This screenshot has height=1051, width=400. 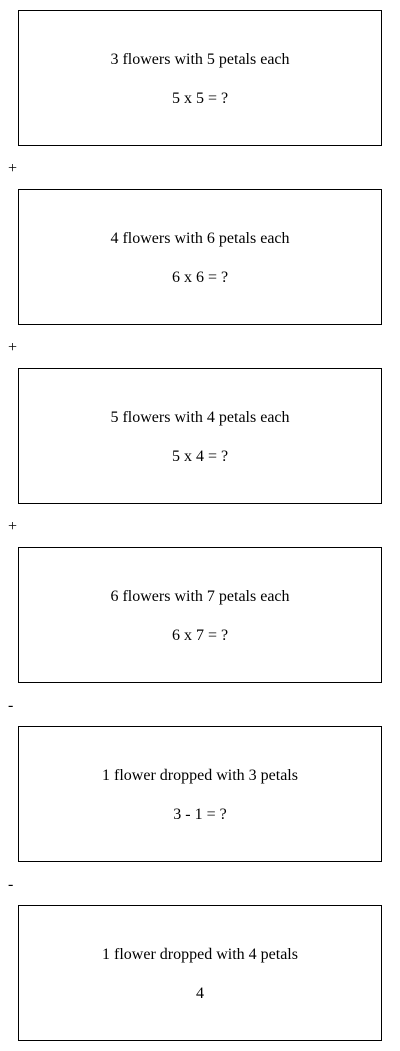 I want to click on problem-card: 3 flowers with 5 petals each 5 x 5 = ?, so click(x=200, y=78).